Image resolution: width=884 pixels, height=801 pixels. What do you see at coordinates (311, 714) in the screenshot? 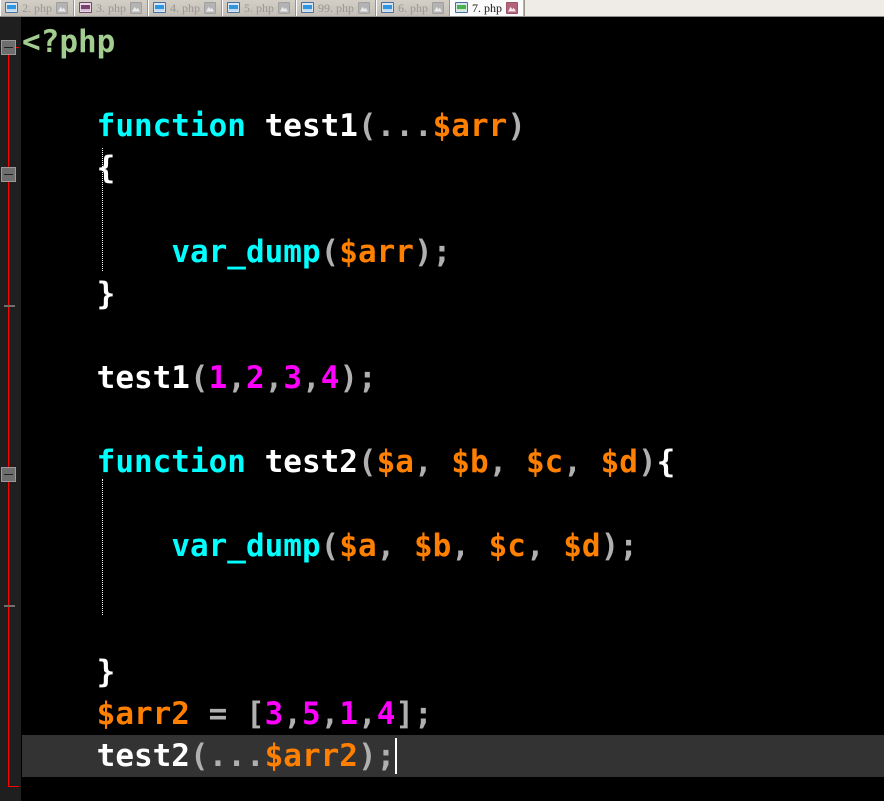
I see `code-token: 5` at bounding box center [311, 714].